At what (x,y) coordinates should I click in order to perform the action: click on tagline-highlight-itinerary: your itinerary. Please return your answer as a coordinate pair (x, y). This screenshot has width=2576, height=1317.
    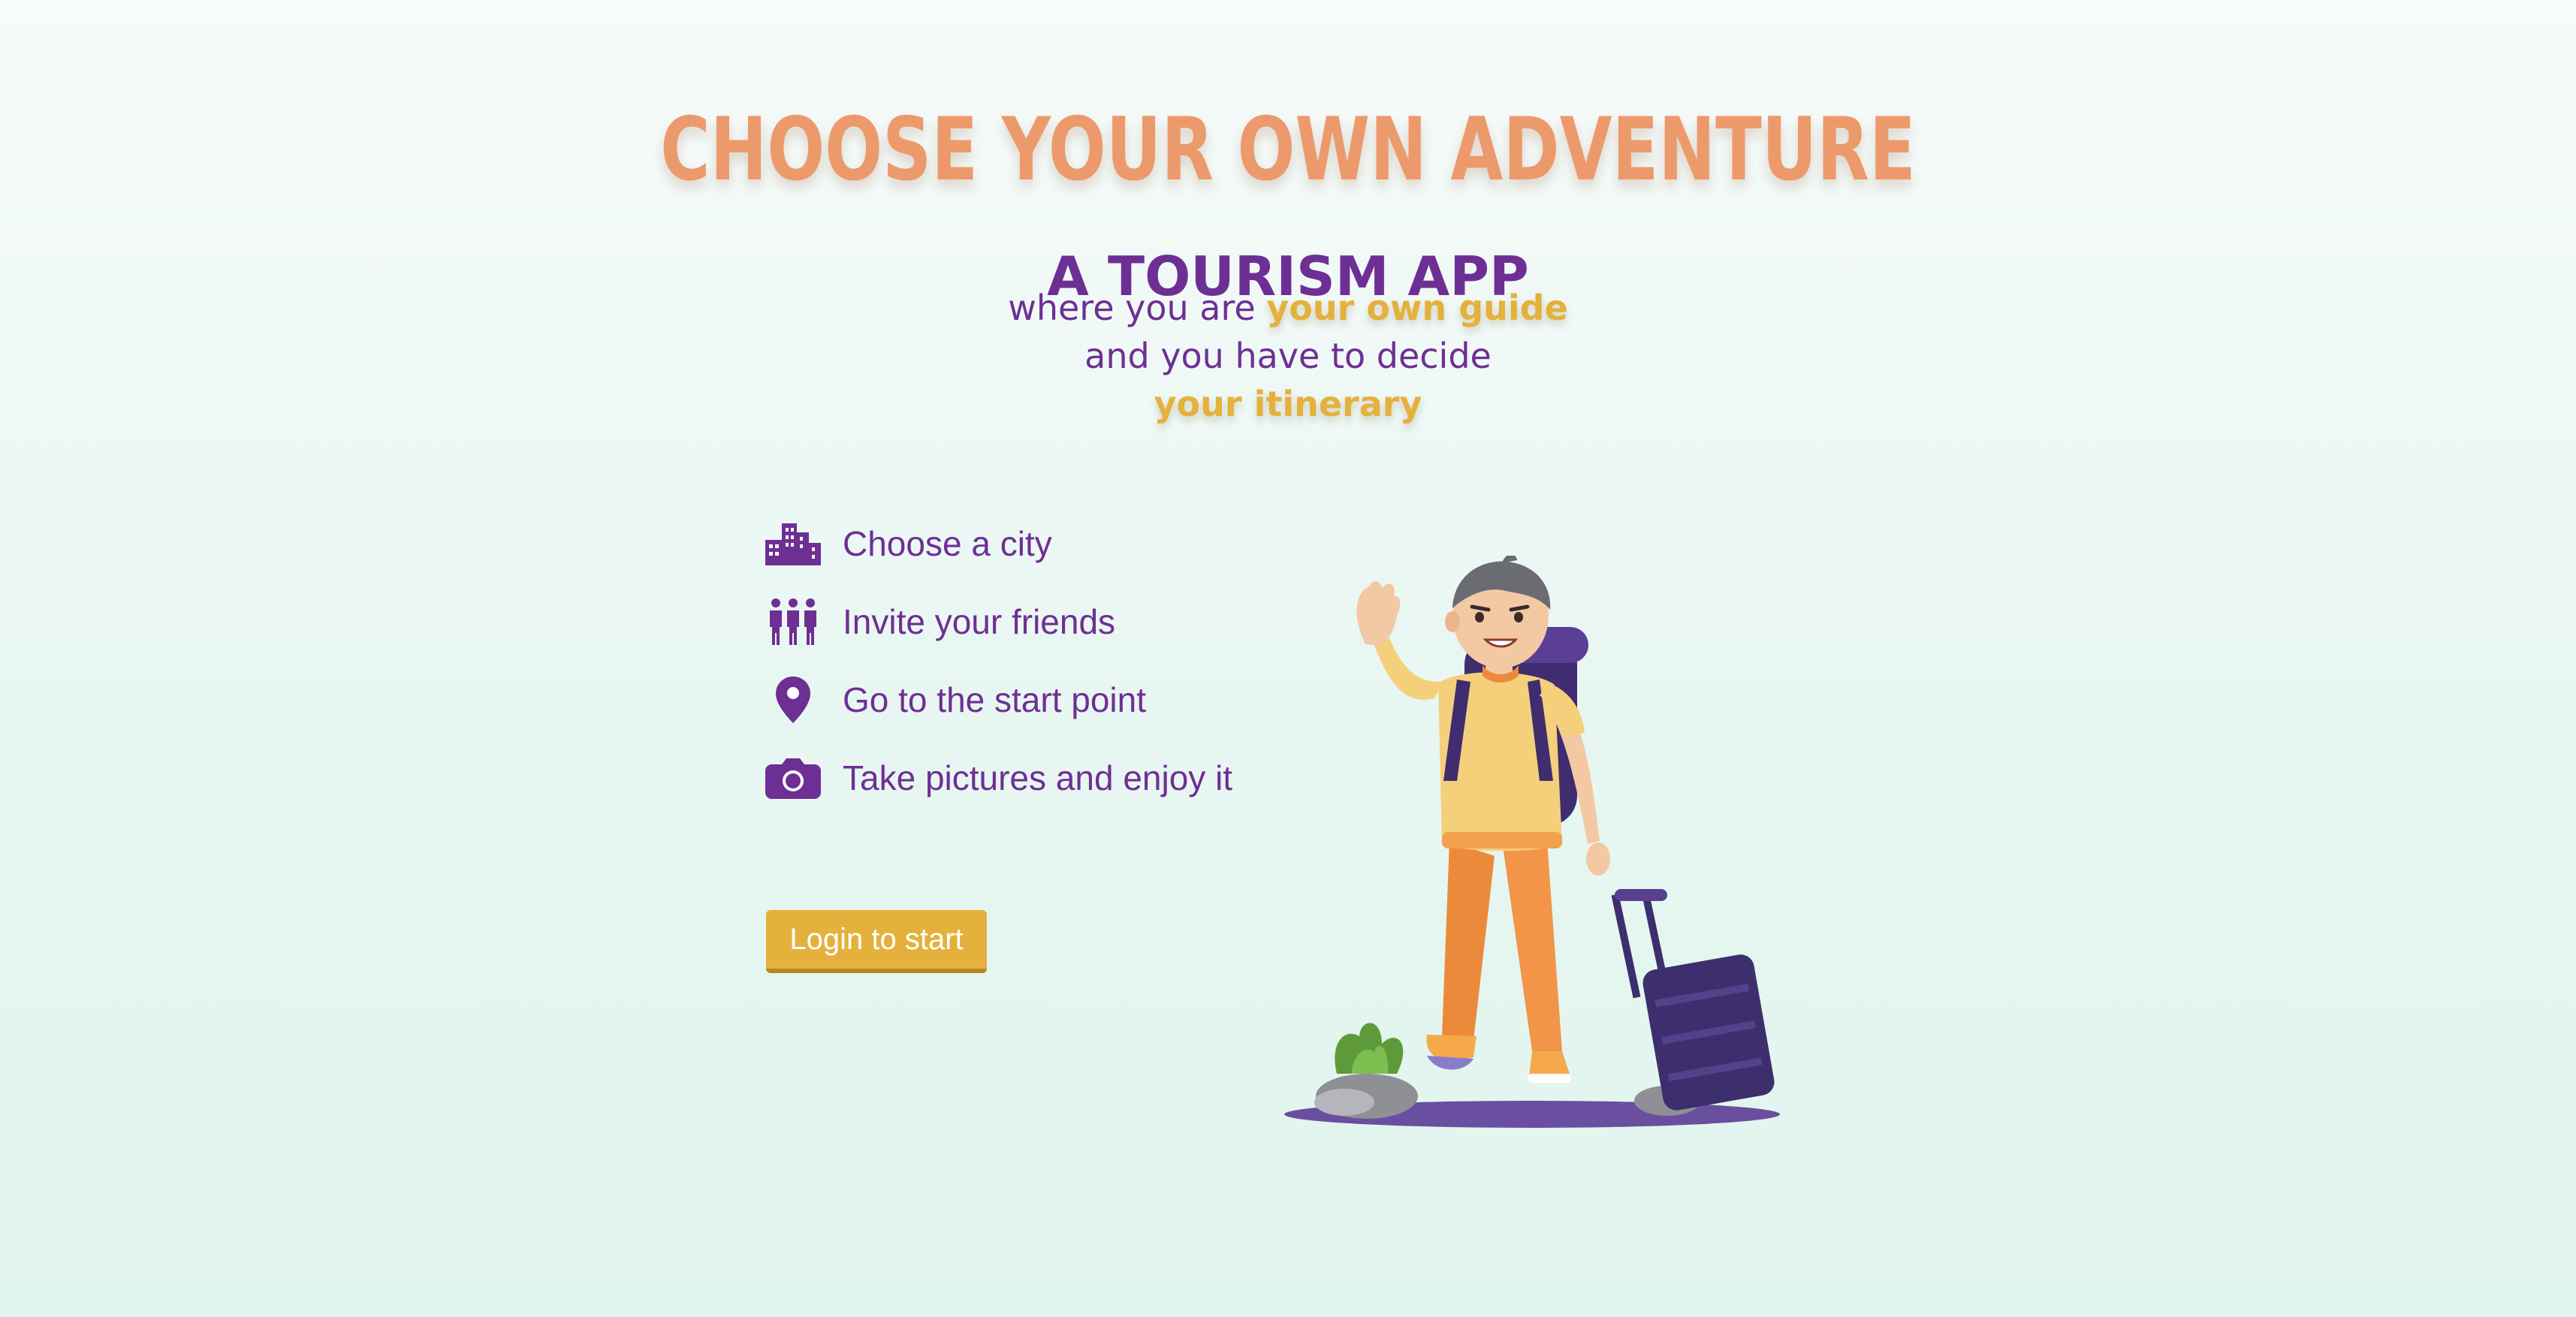
    Looking at the image, I should click on (1288, 404).